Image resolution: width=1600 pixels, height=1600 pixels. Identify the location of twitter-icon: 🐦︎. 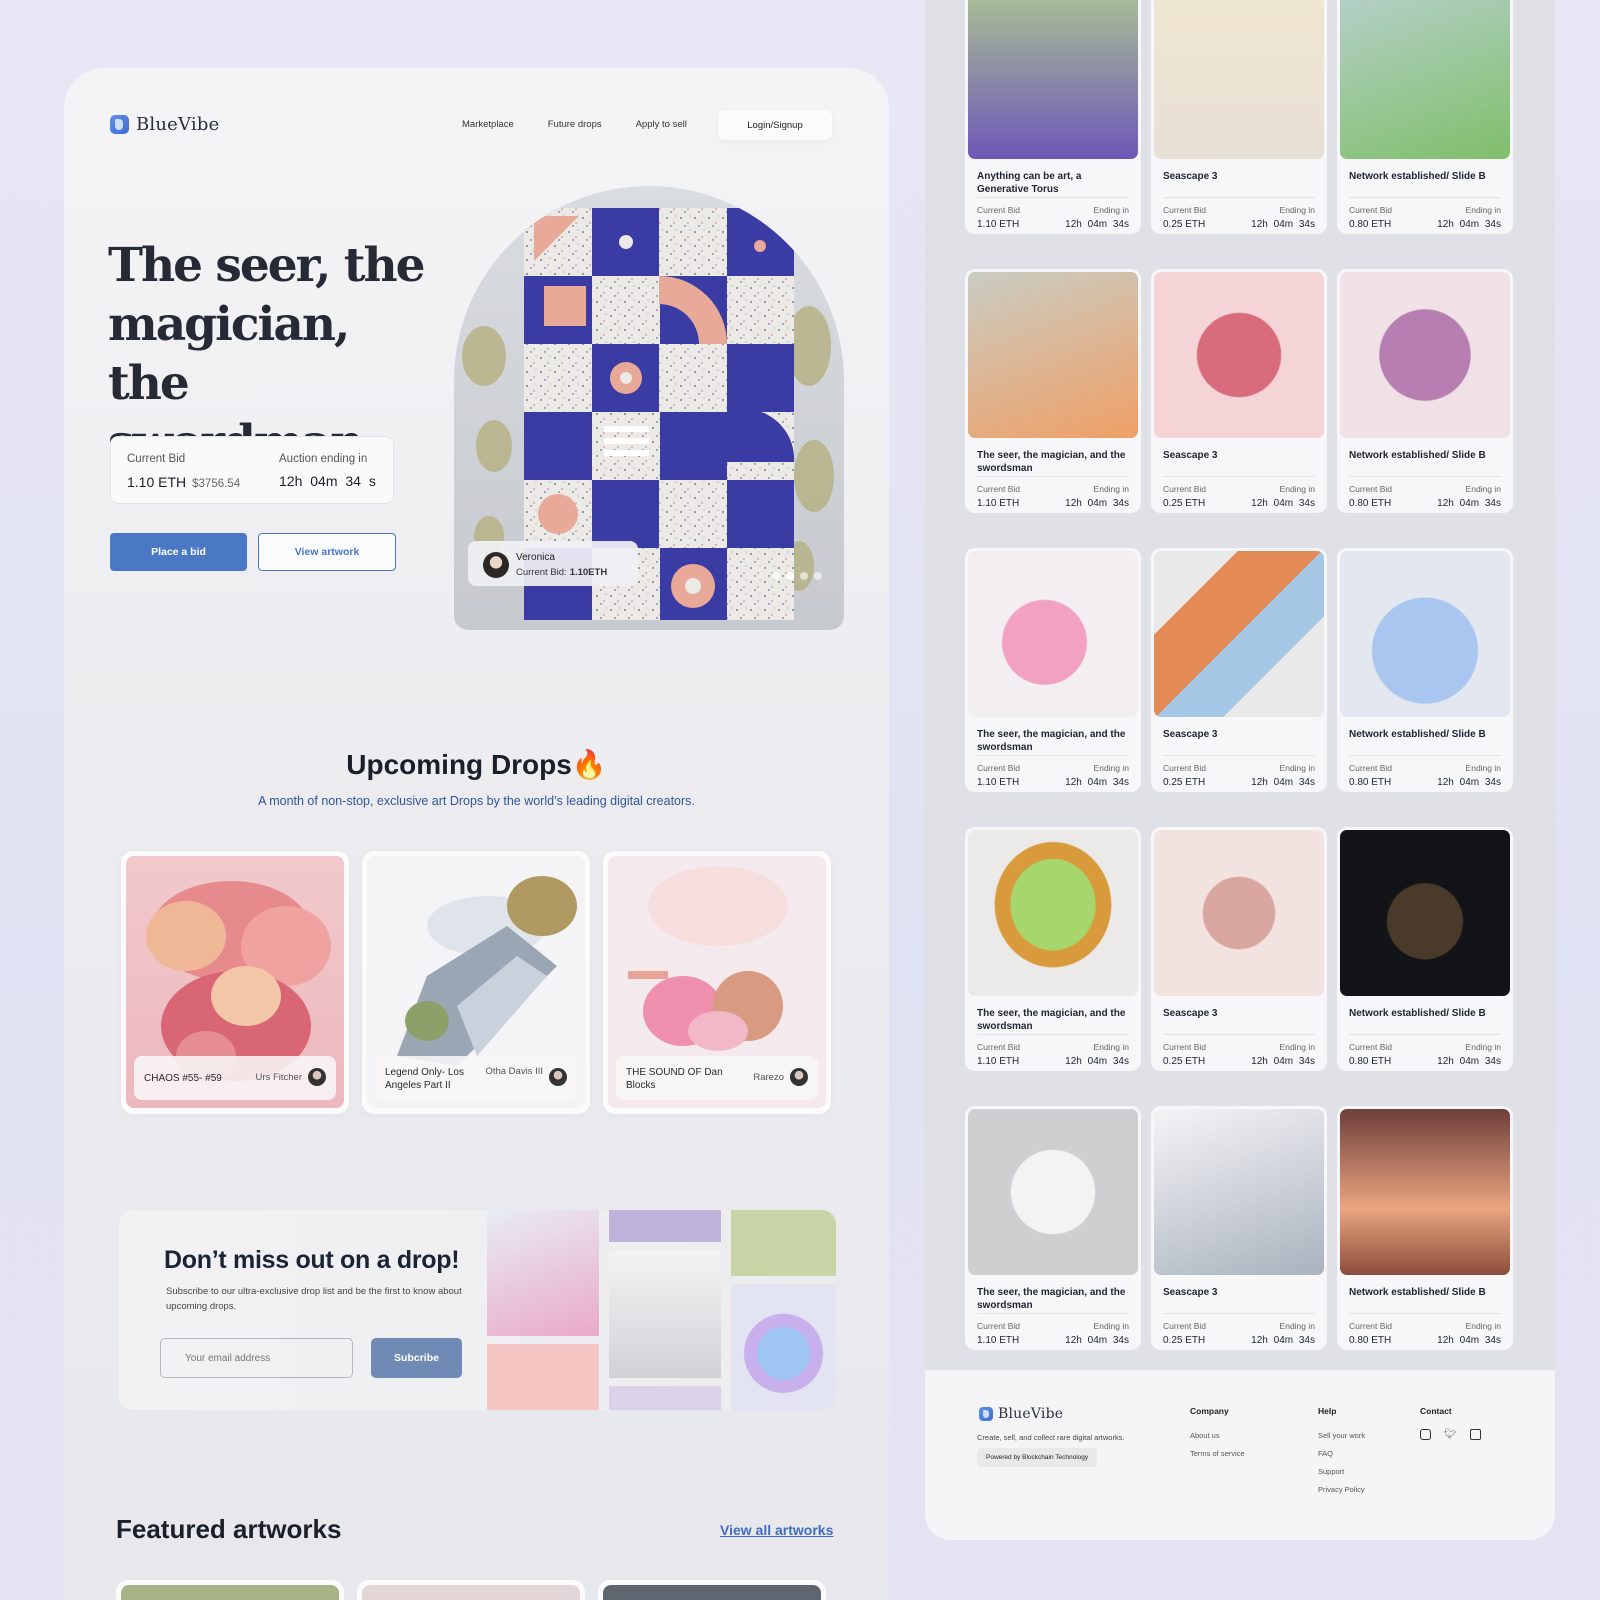
(1450, 1434).